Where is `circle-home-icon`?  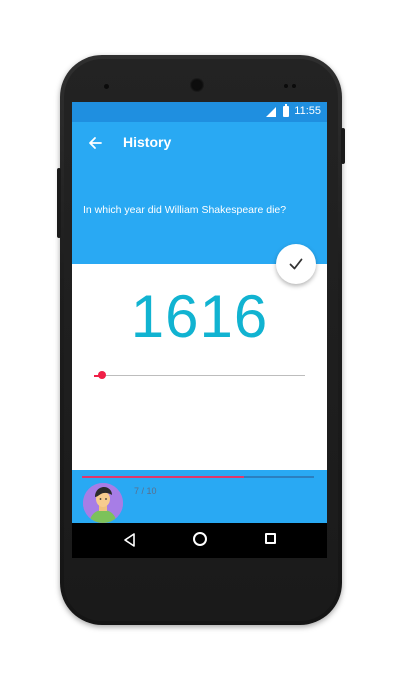 circle-home-icon is located at coordinates (200, 539).